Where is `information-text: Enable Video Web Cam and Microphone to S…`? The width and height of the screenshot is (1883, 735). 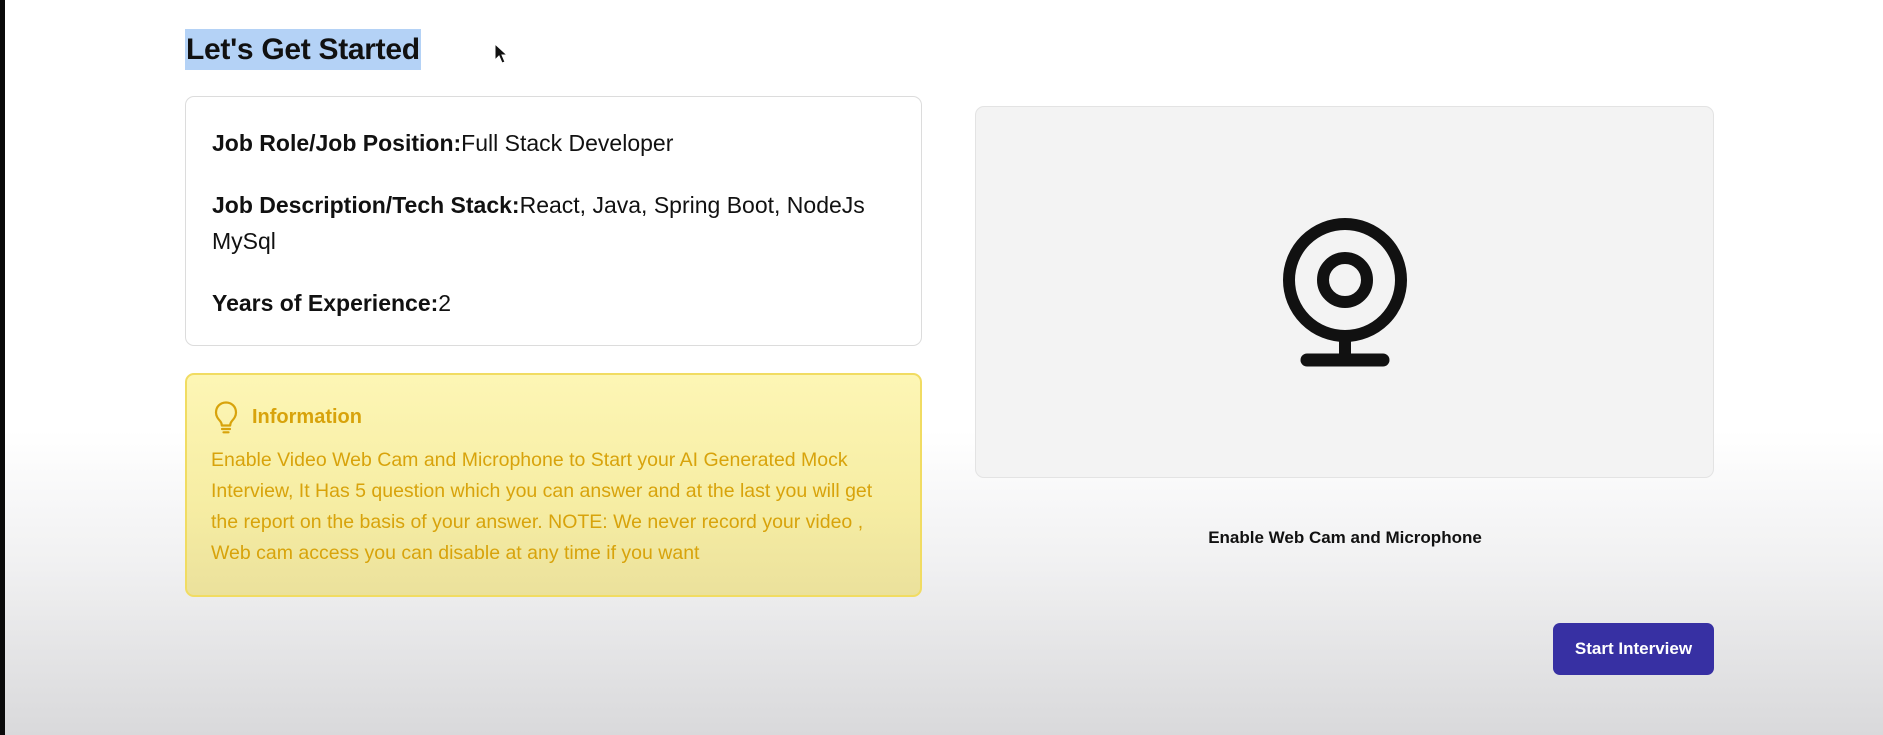 information-text: Enable Video Web Cam and Microphone to S… is located at coordinates (542, 506).